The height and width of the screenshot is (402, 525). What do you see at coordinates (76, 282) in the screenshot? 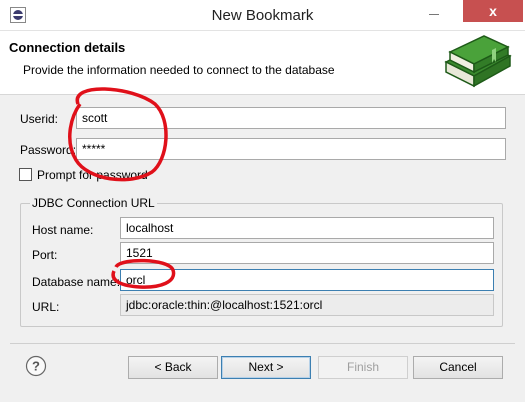
I see `db-label: Database name:` at bounding box center [76, 282].